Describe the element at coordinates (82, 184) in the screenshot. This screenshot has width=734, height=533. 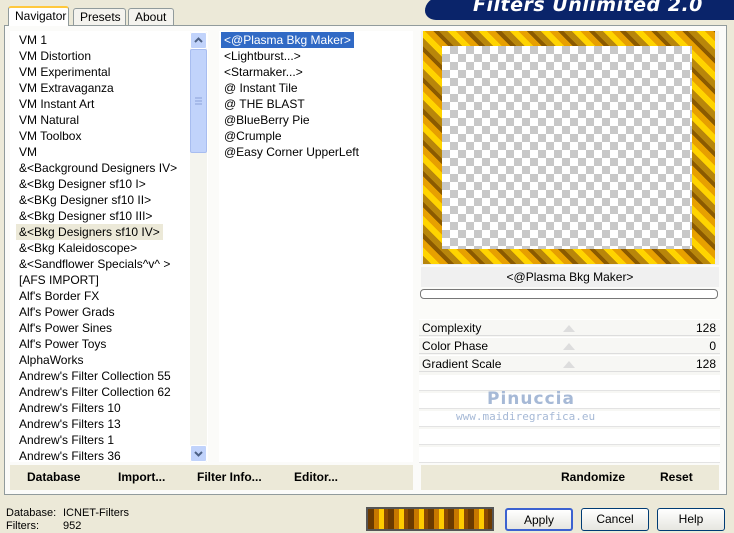
I see `category-item: &<Bkg Designer sf10 I>` at that location.